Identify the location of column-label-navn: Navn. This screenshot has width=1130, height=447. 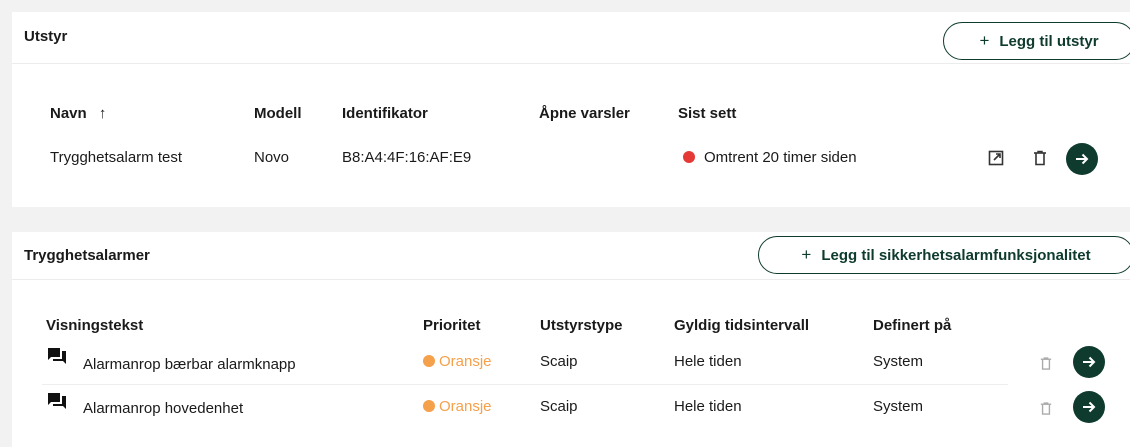
(68, 113).